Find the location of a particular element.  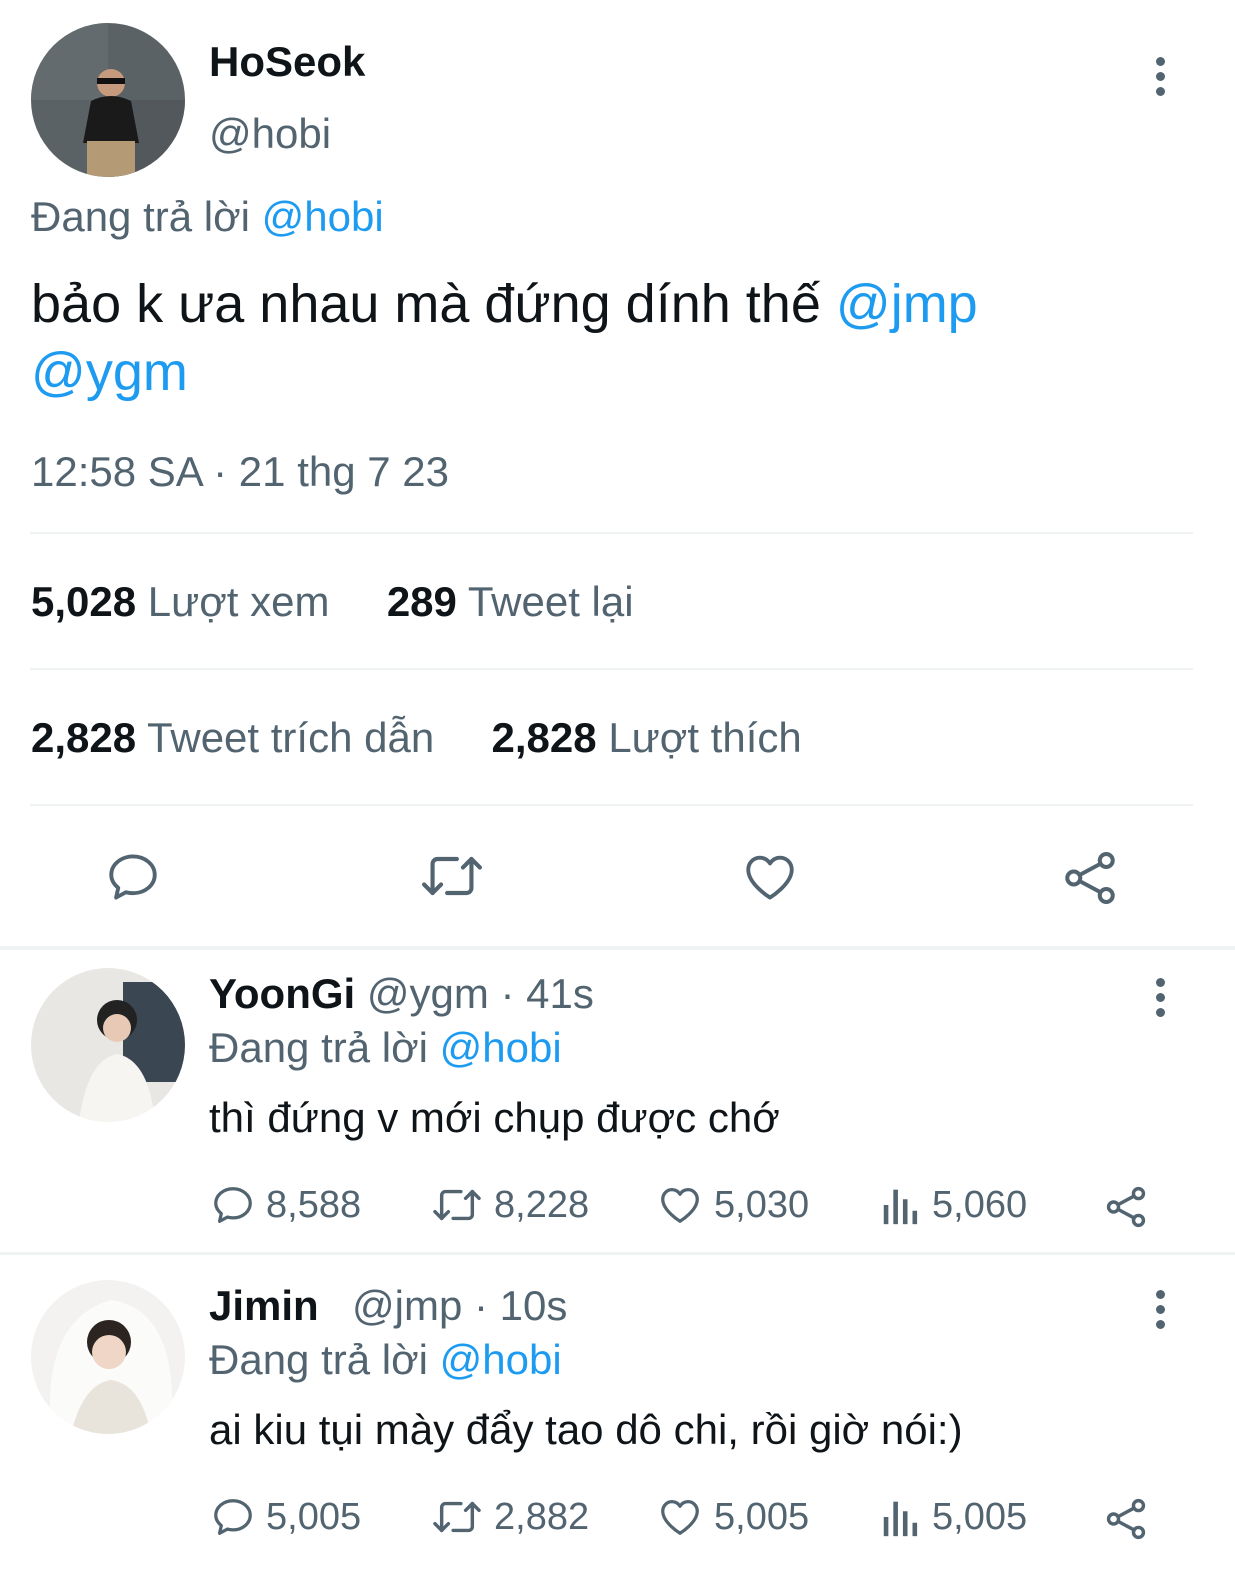

views-label: Lượt xem is located at coordinates (238, 601).